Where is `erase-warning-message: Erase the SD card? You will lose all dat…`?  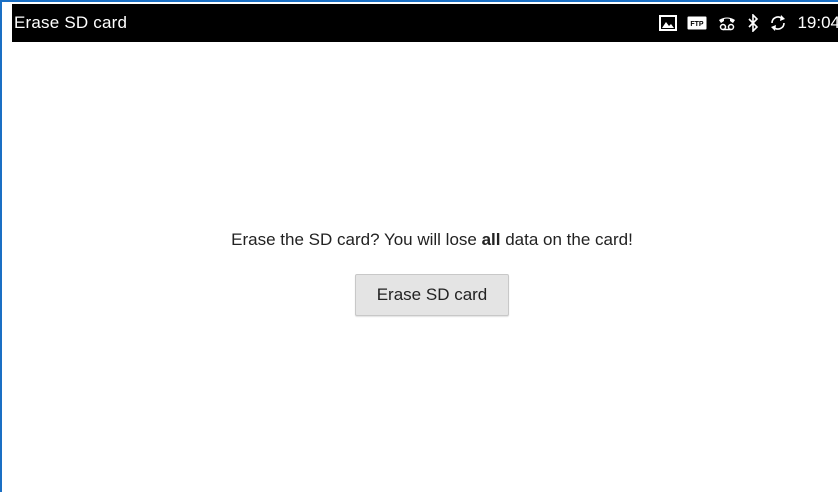
erase-warning-message: Erase the SD card? You will lose all dat… is located at coordinates (425, 240).